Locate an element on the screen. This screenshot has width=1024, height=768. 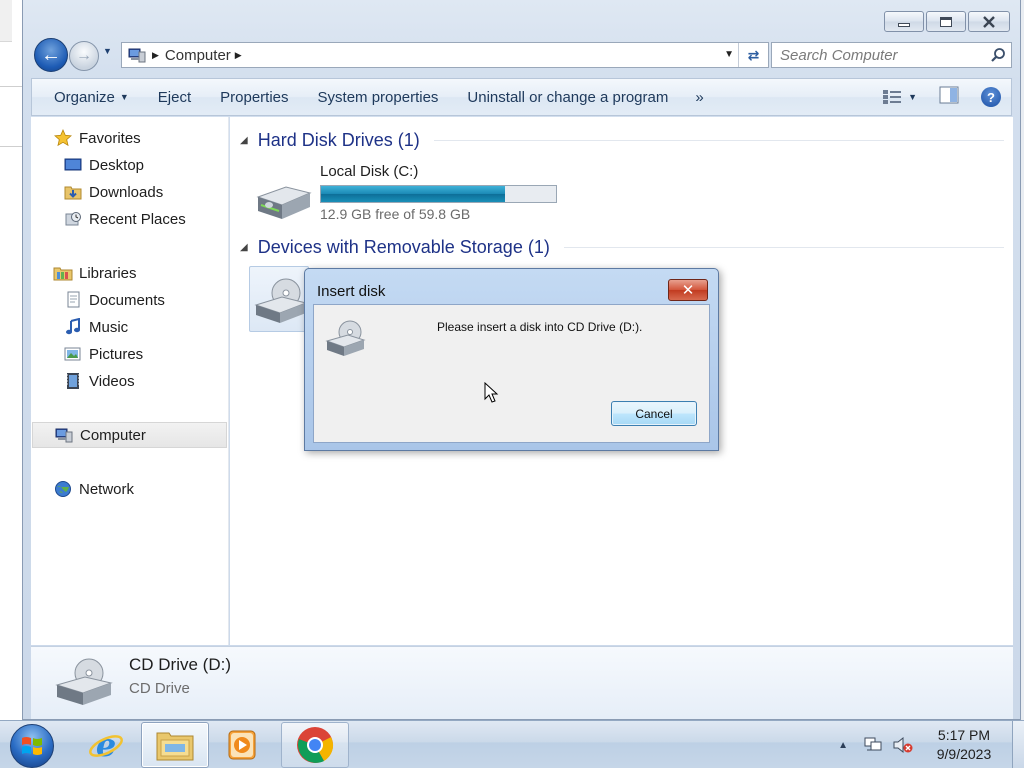
drive-free-space: 12.9 GB free of 59.8 GB is located at coordinates (395, 214).